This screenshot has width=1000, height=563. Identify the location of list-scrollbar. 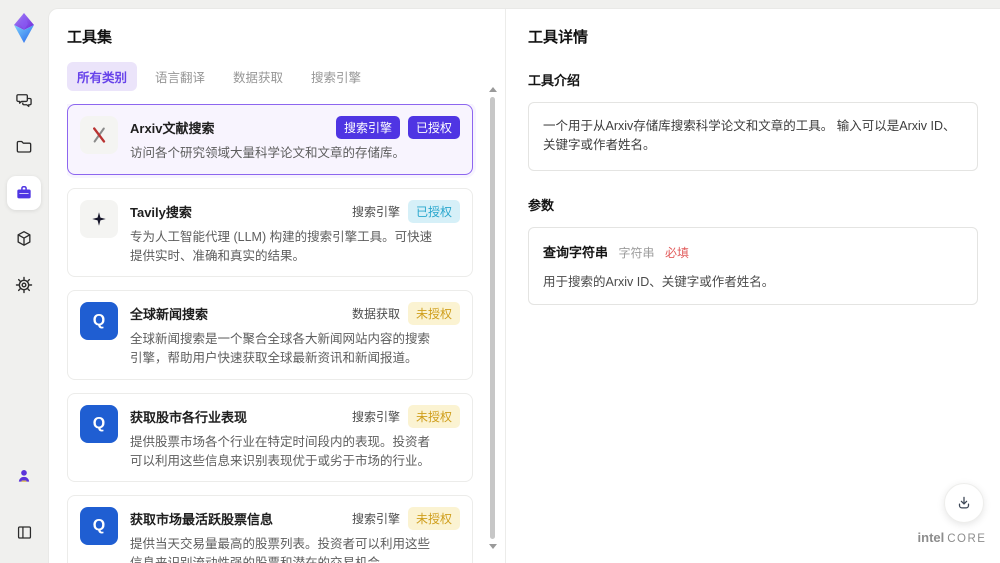
(493, 318).